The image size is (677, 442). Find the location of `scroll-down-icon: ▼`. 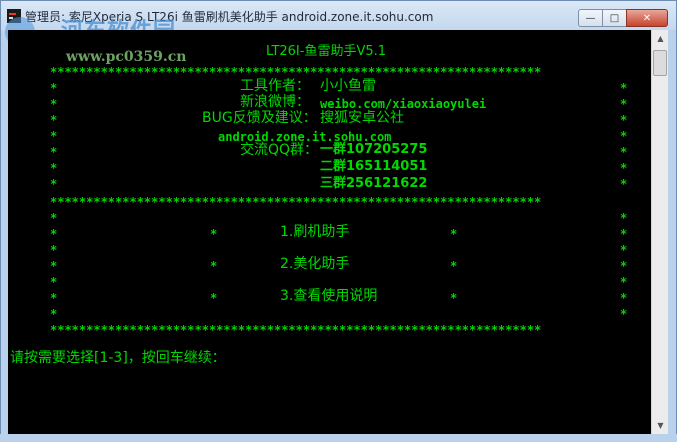

scroll-down-icon: ▼ is located at coordinates (660, 425).